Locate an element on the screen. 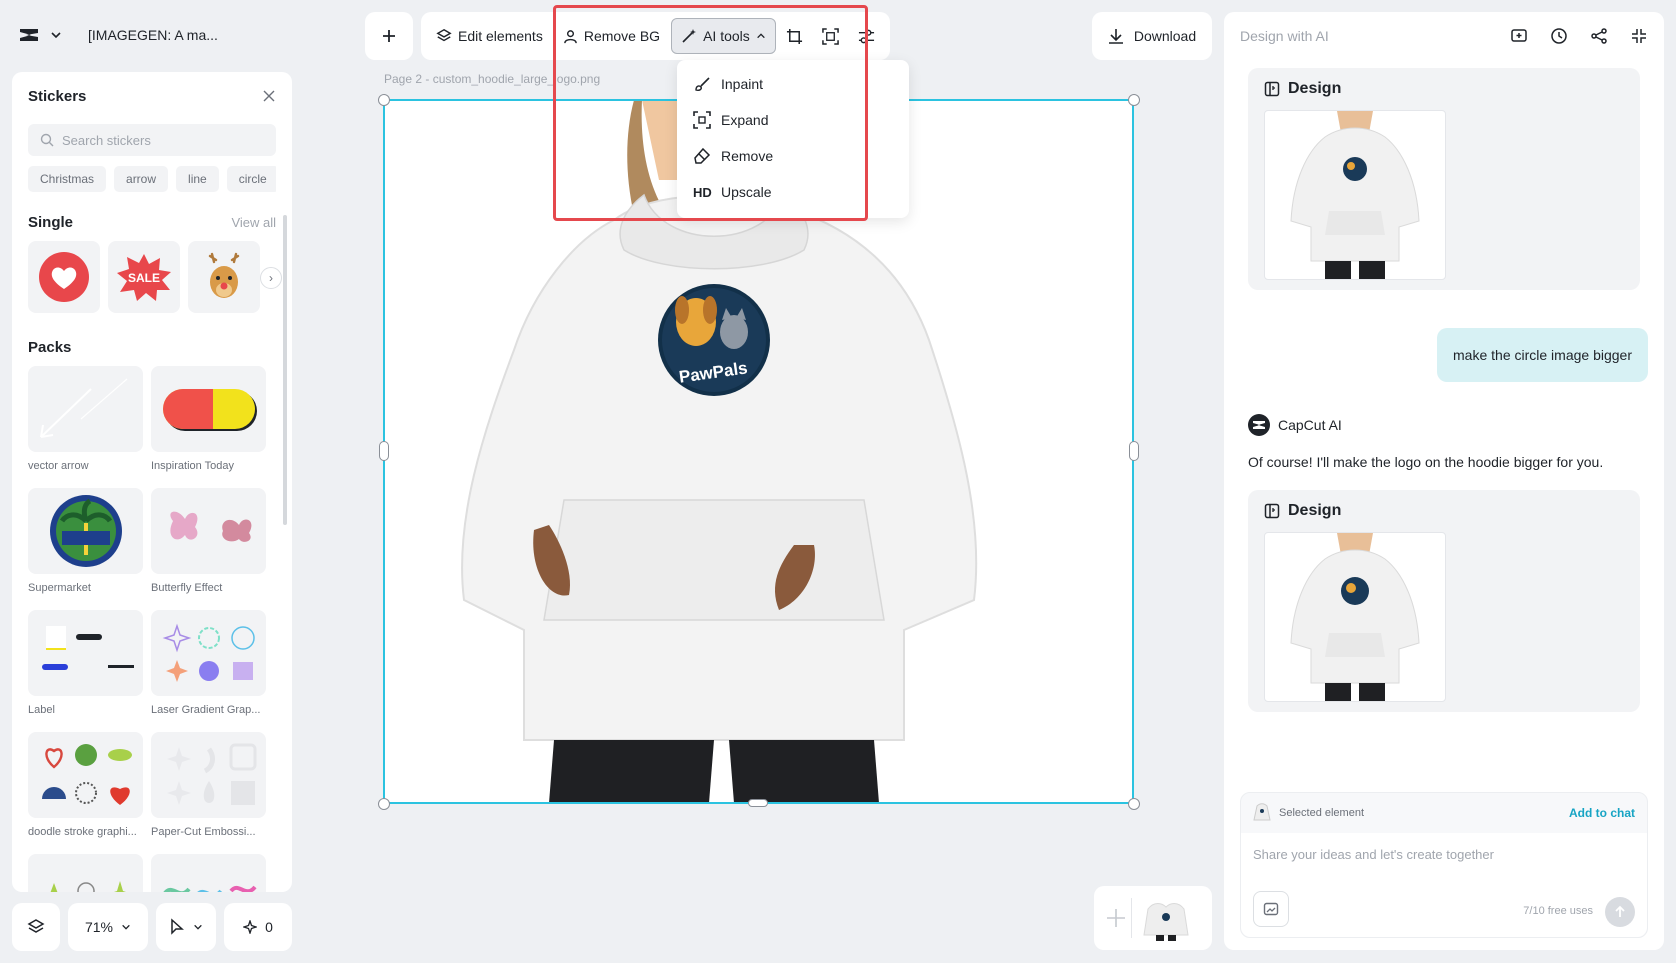 Image resolution: width=1676 pixels, height=963 pixels. chevron-right-icon: › is located at coordinates (271, 278).